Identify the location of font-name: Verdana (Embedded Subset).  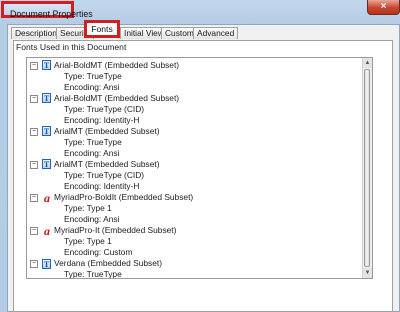
(108, 263).